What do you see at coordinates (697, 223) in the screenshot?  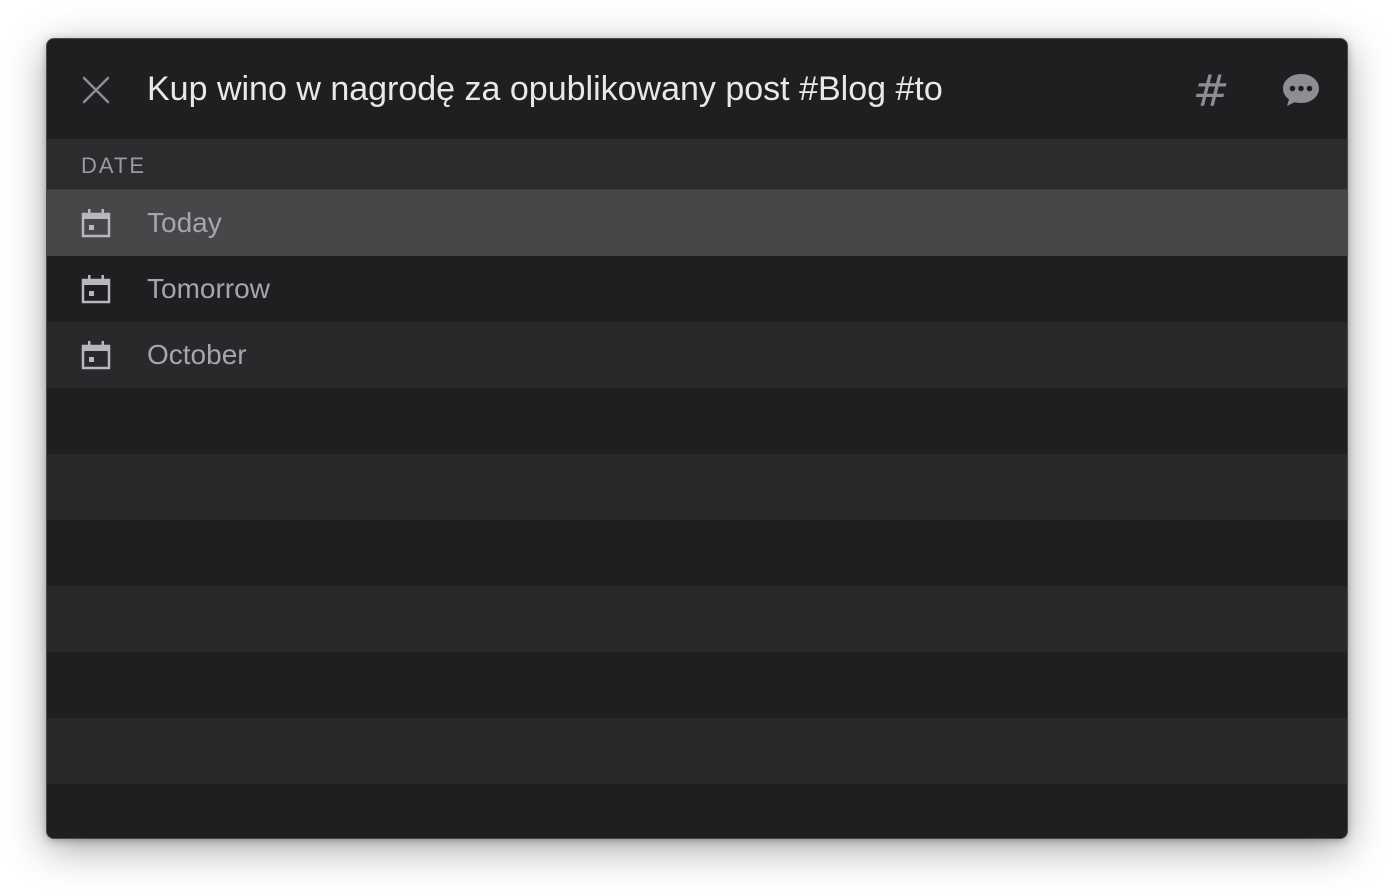 I see `date-option-today: Today` at bounding box center [697, 223].